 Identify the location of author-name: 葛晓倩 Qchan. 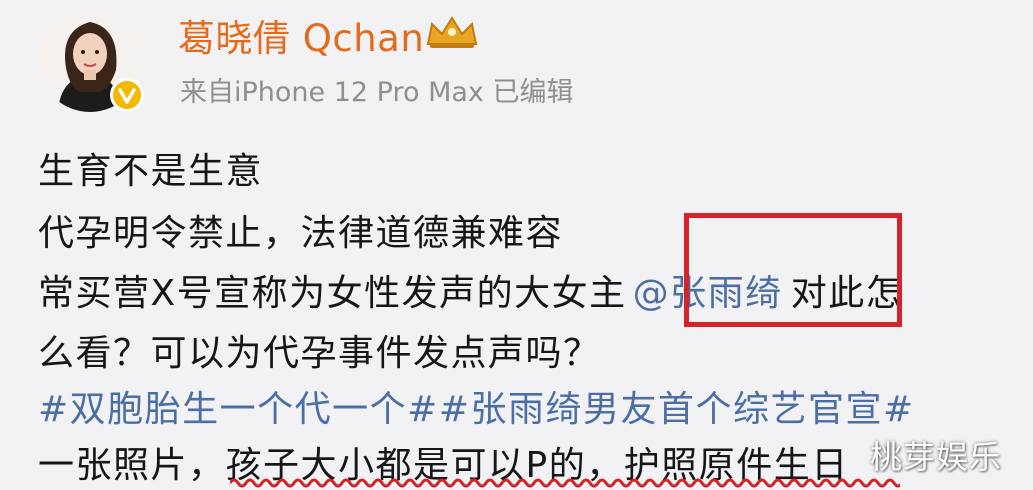
(301, 35).